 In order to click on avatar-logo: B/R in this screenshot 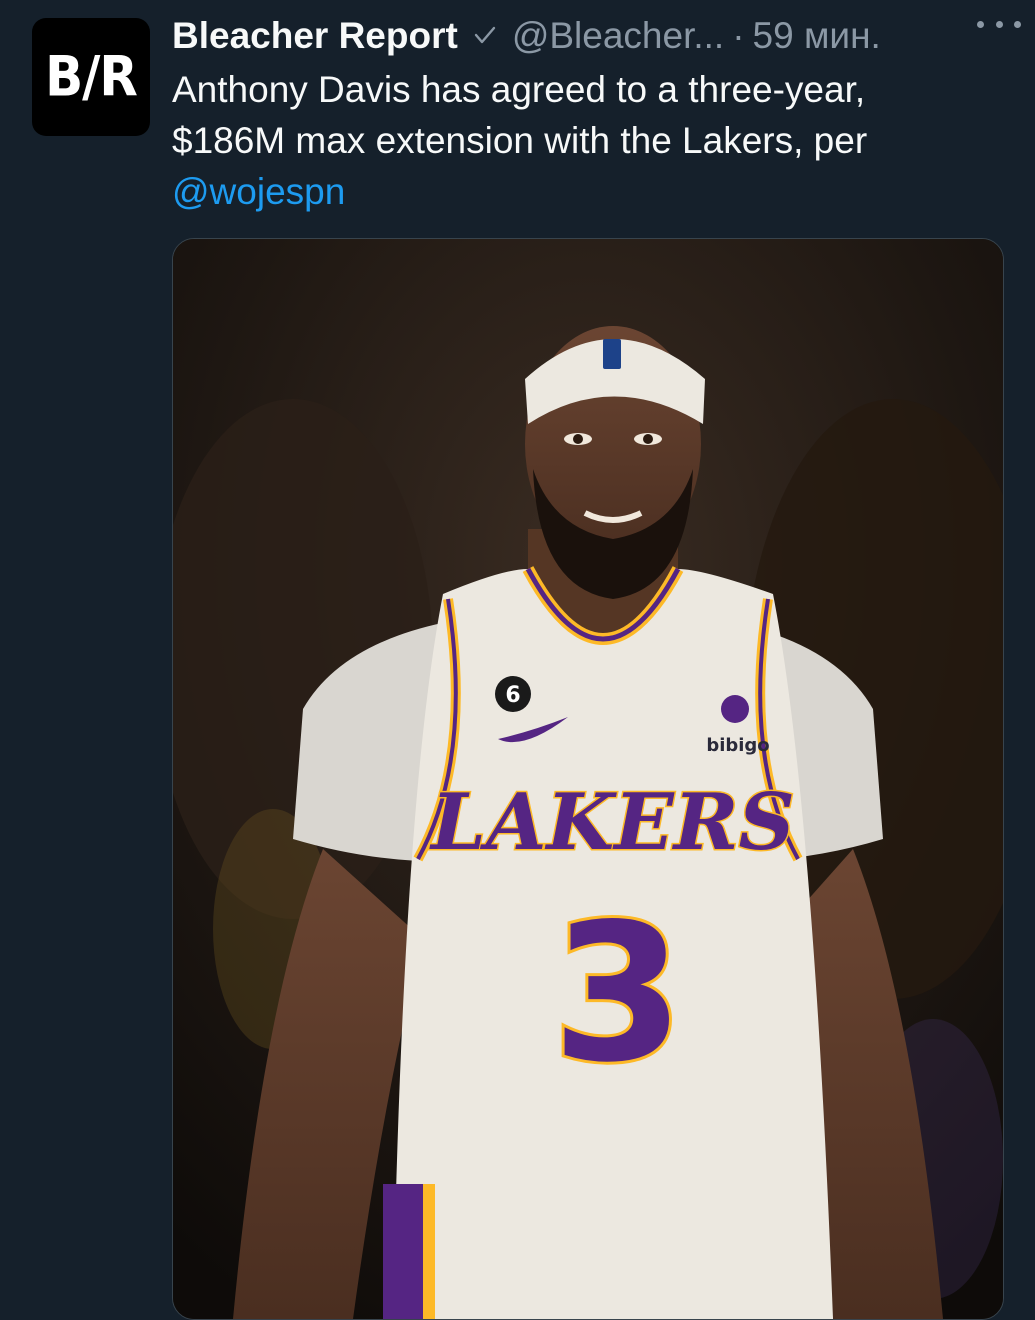, I will do `click(91, 77)`.